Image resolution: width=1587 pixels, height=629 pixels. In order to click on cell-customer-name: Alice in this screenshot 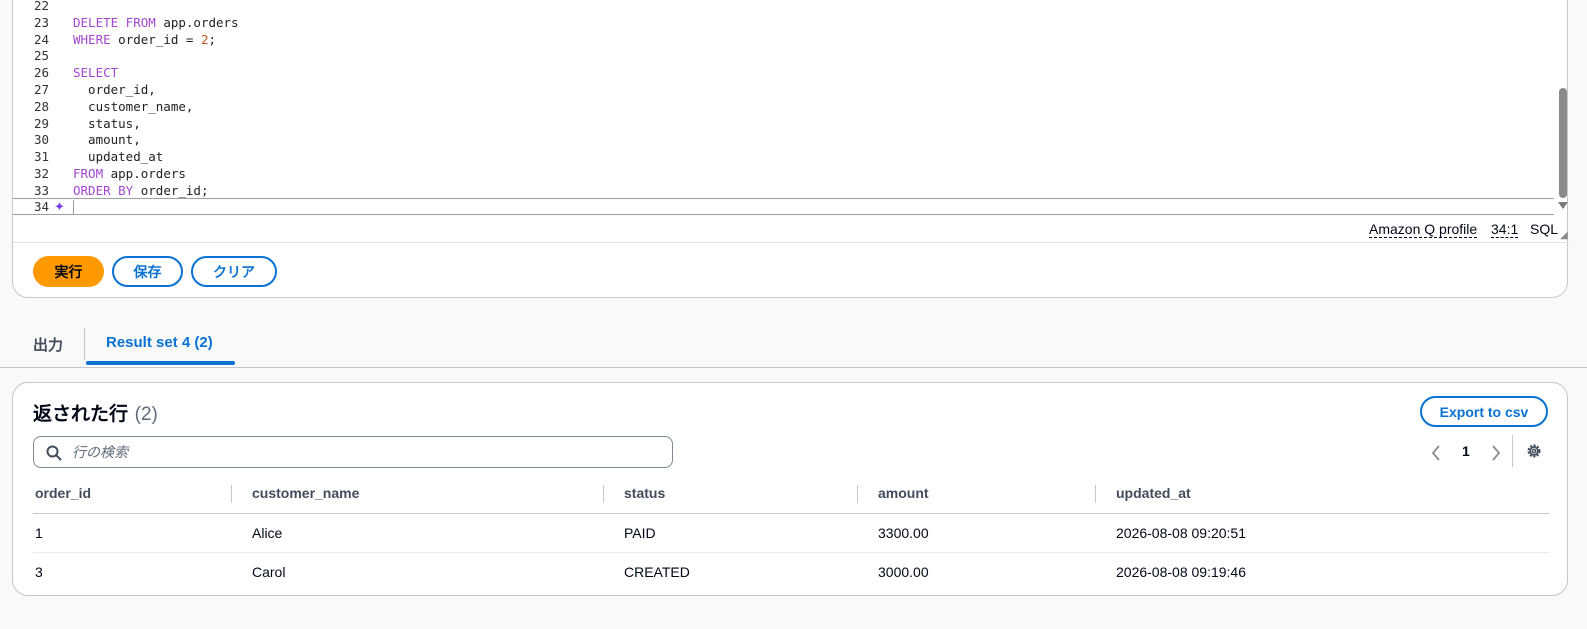, I will do `click(267, 533)`.